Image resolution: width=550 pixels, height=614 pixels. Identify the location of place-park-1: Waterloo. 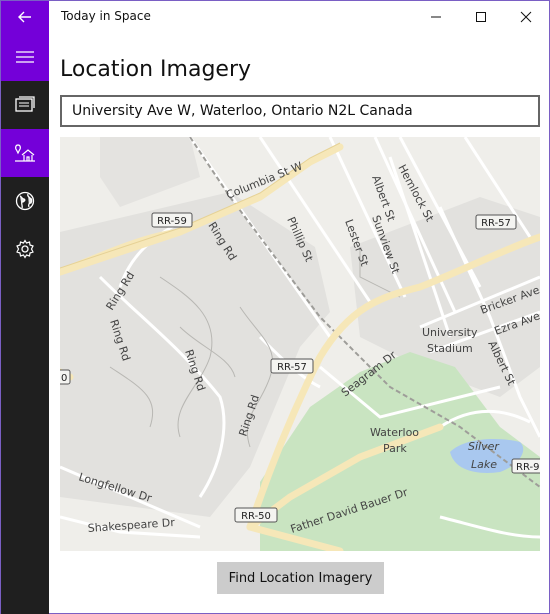
(394, 432).